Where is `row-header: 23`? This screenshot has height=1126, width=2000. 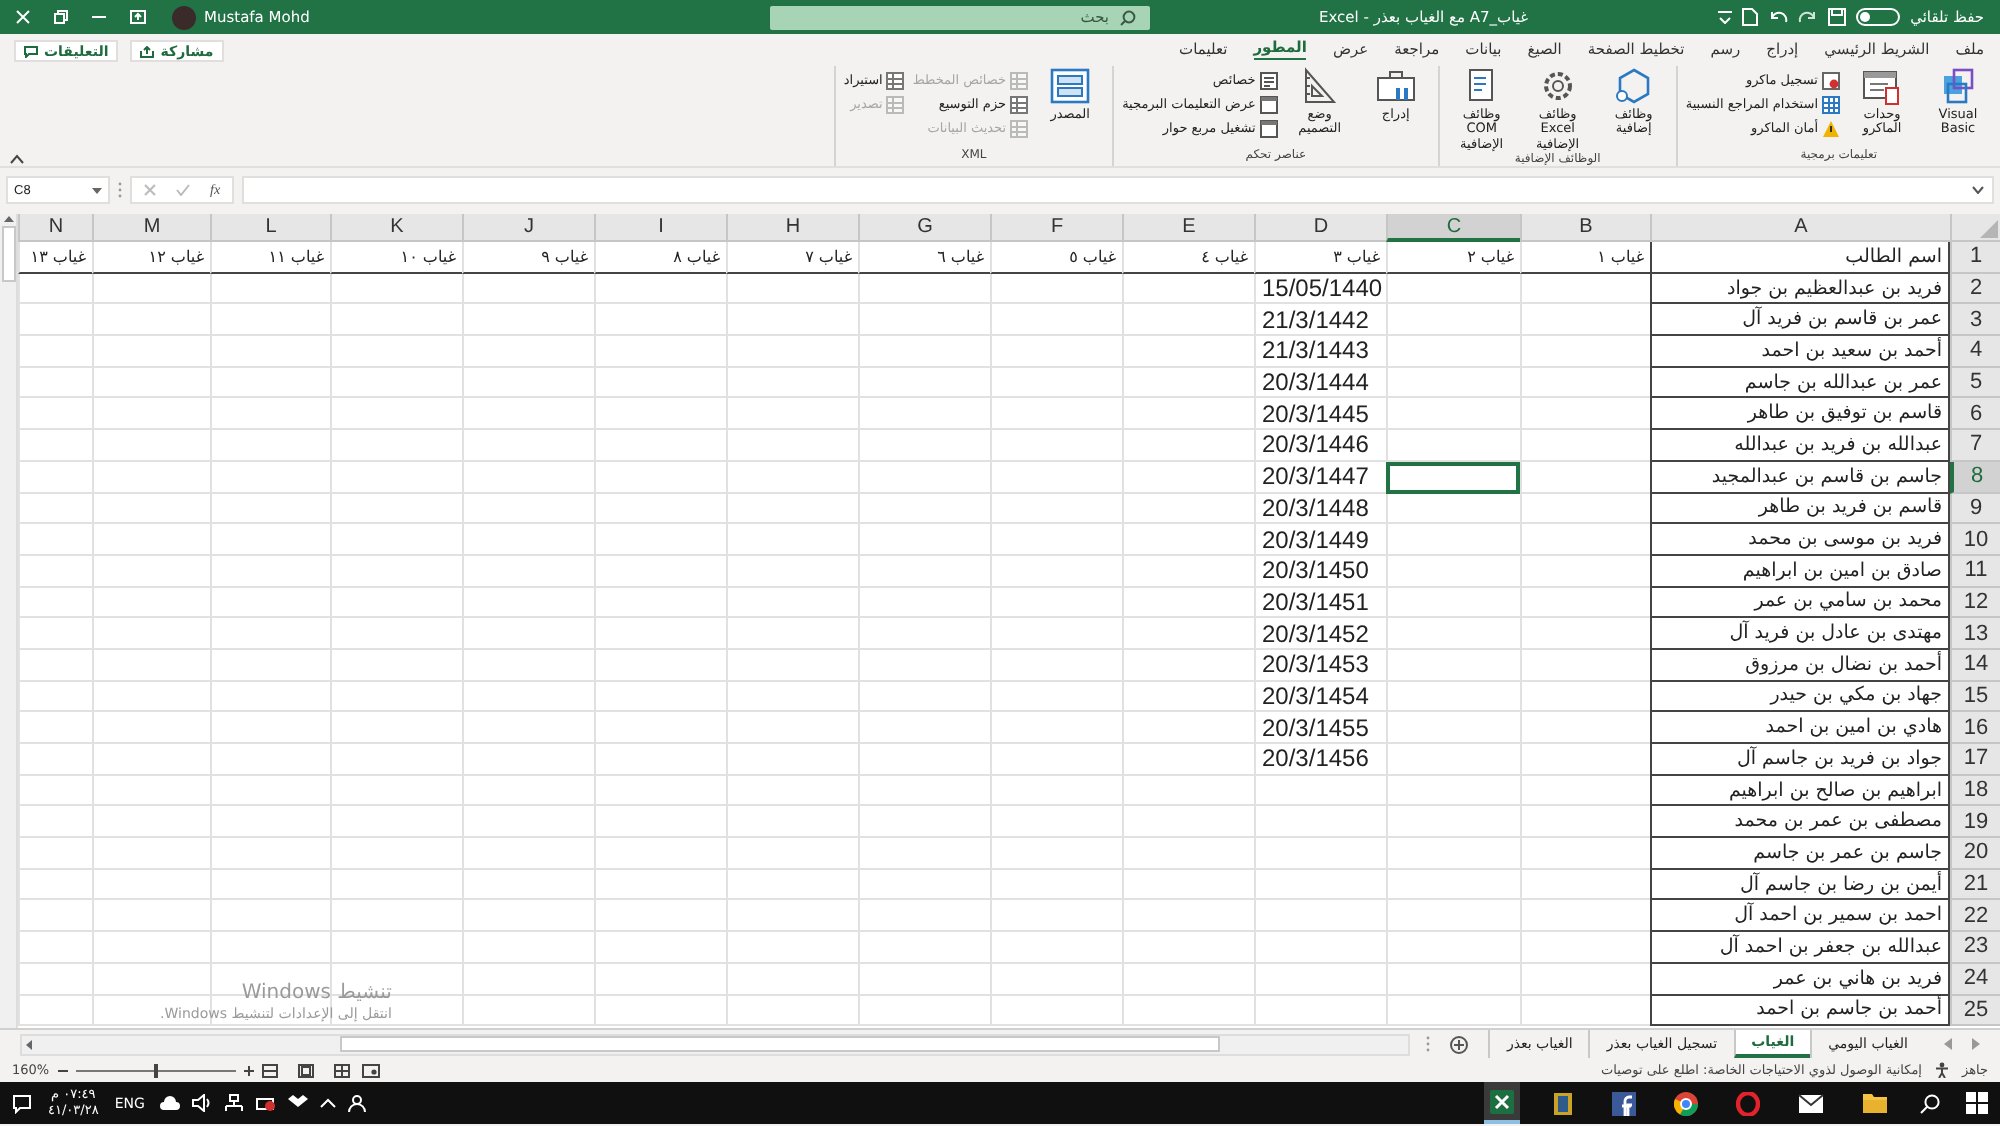 row-header: 23 is located at coordinates (1975, 948).